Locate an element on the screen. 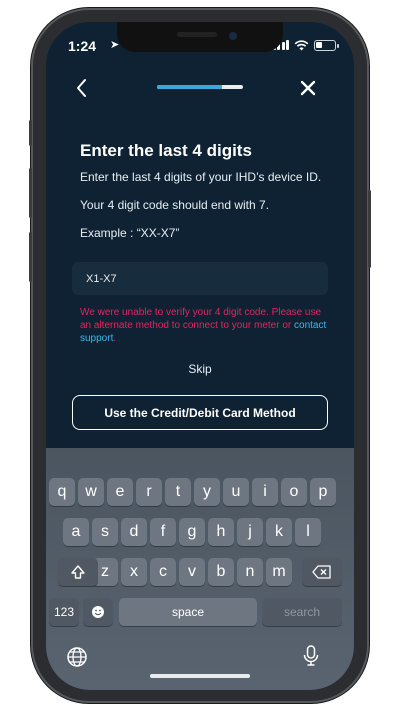 The height and width of the screenshot is (711, 400). key-w: w is located at coordinates (91, 492).